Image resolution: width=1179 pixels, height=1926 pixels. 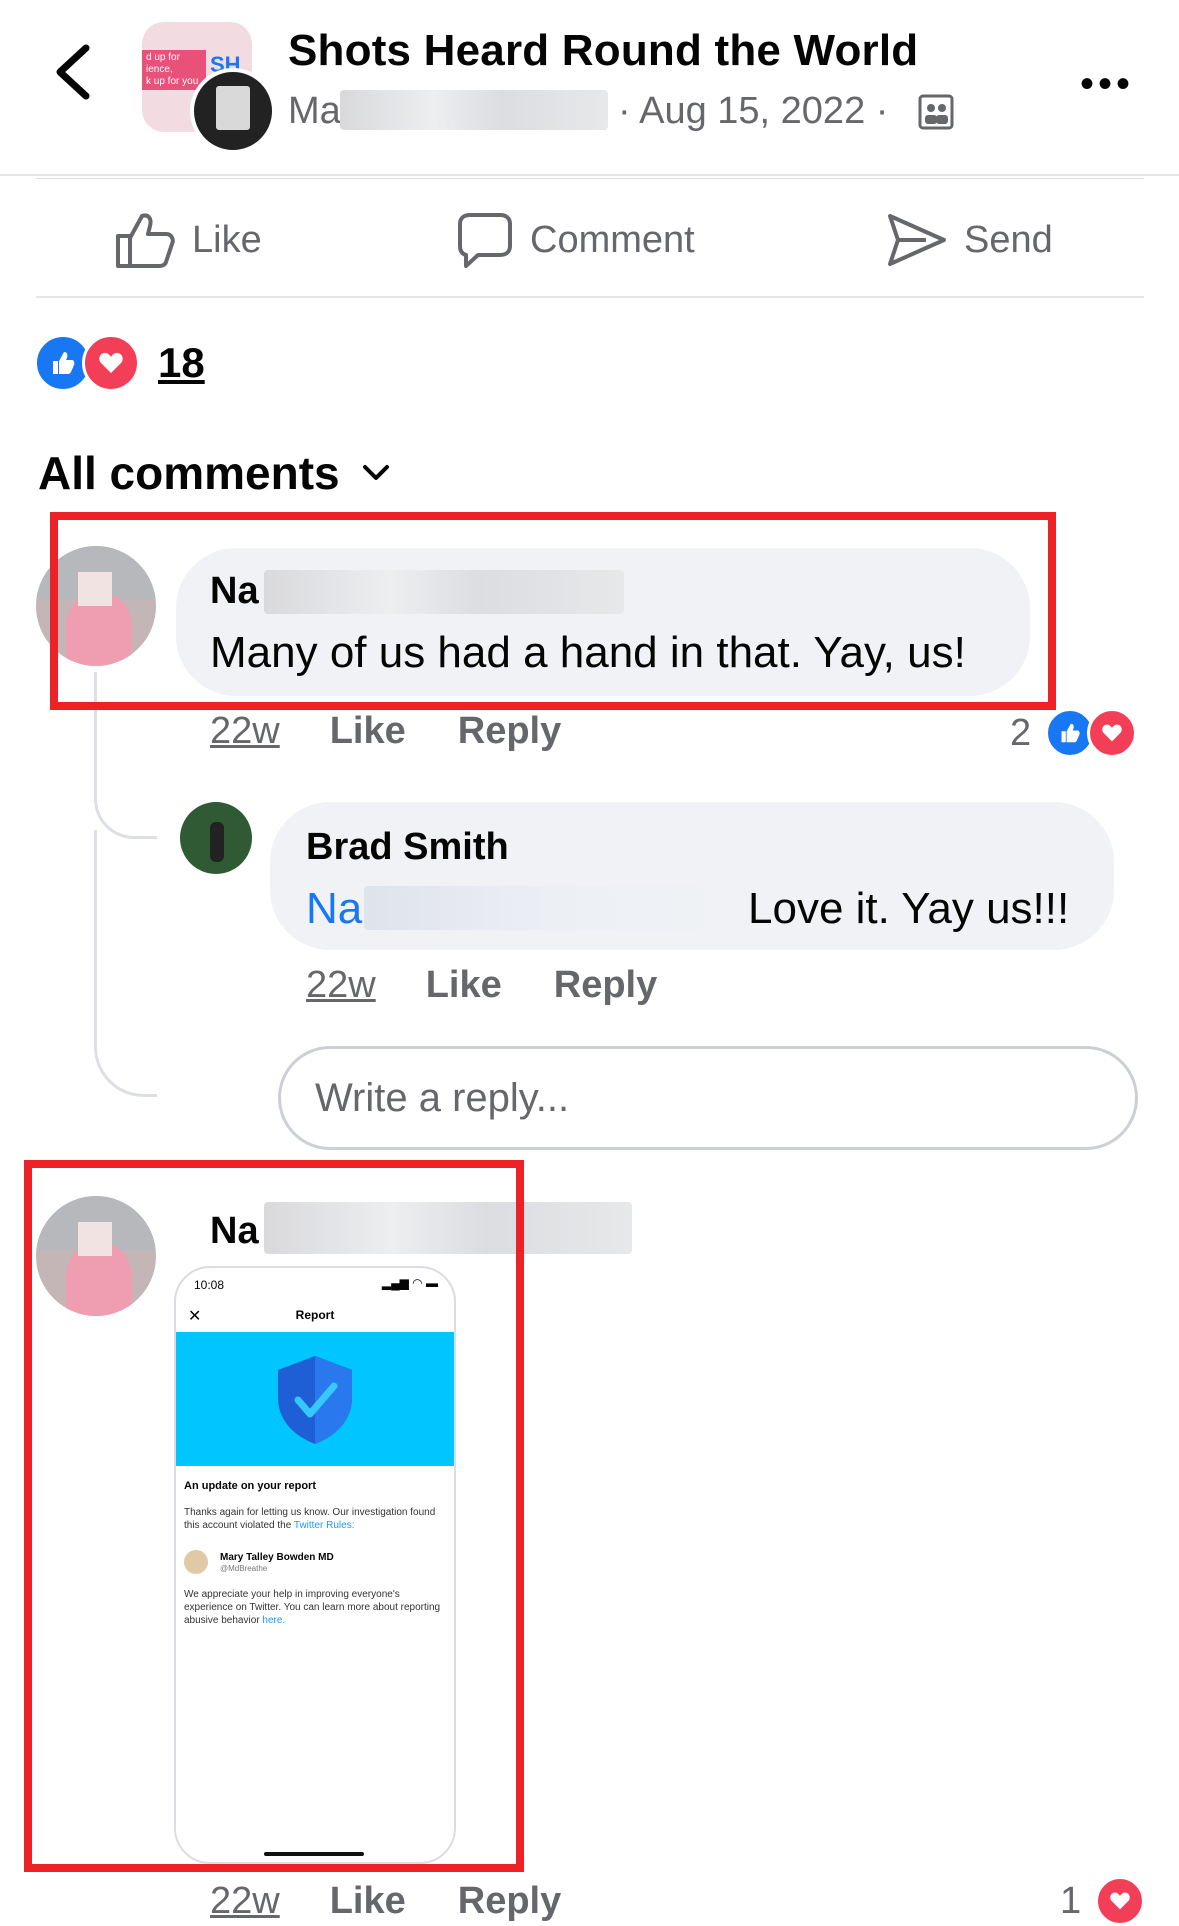 I want to click on comment-like-button: Like, so click(x=368, y=731).